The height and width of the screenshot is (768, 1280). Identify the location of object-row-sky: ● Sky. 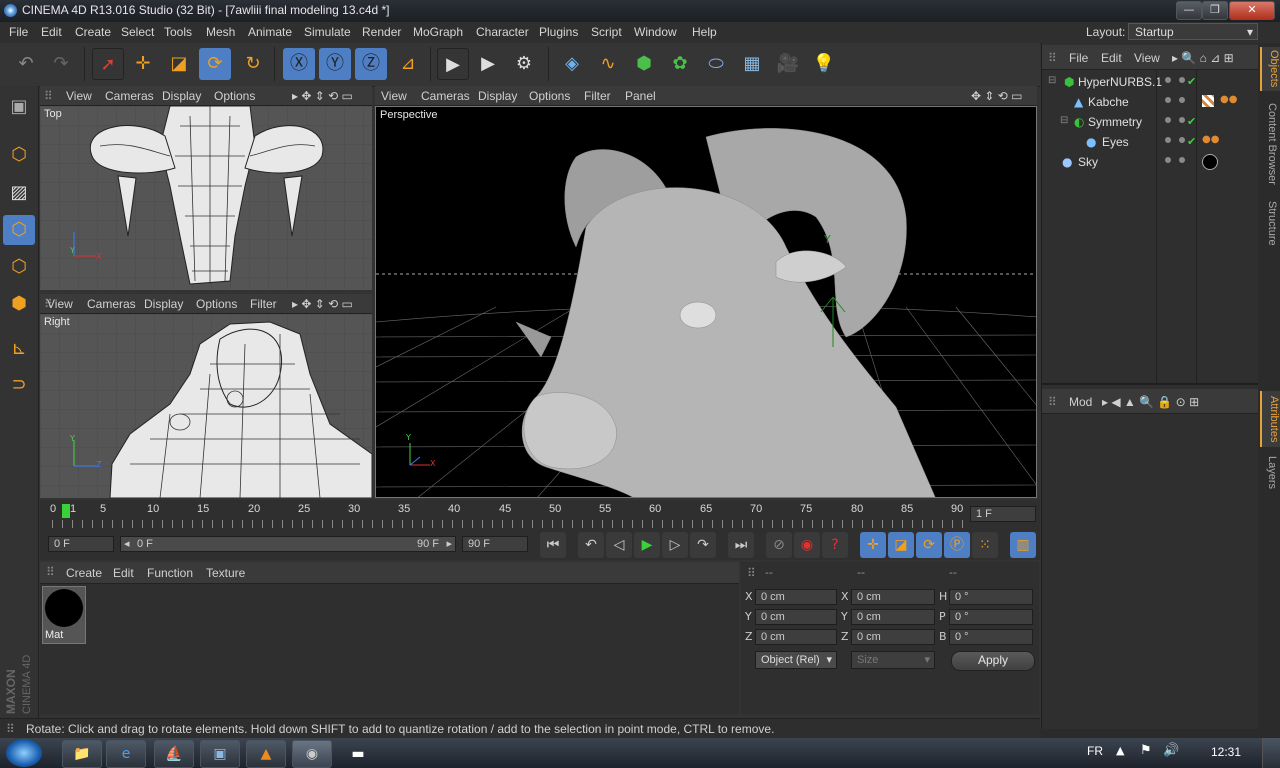
(1151, 162).